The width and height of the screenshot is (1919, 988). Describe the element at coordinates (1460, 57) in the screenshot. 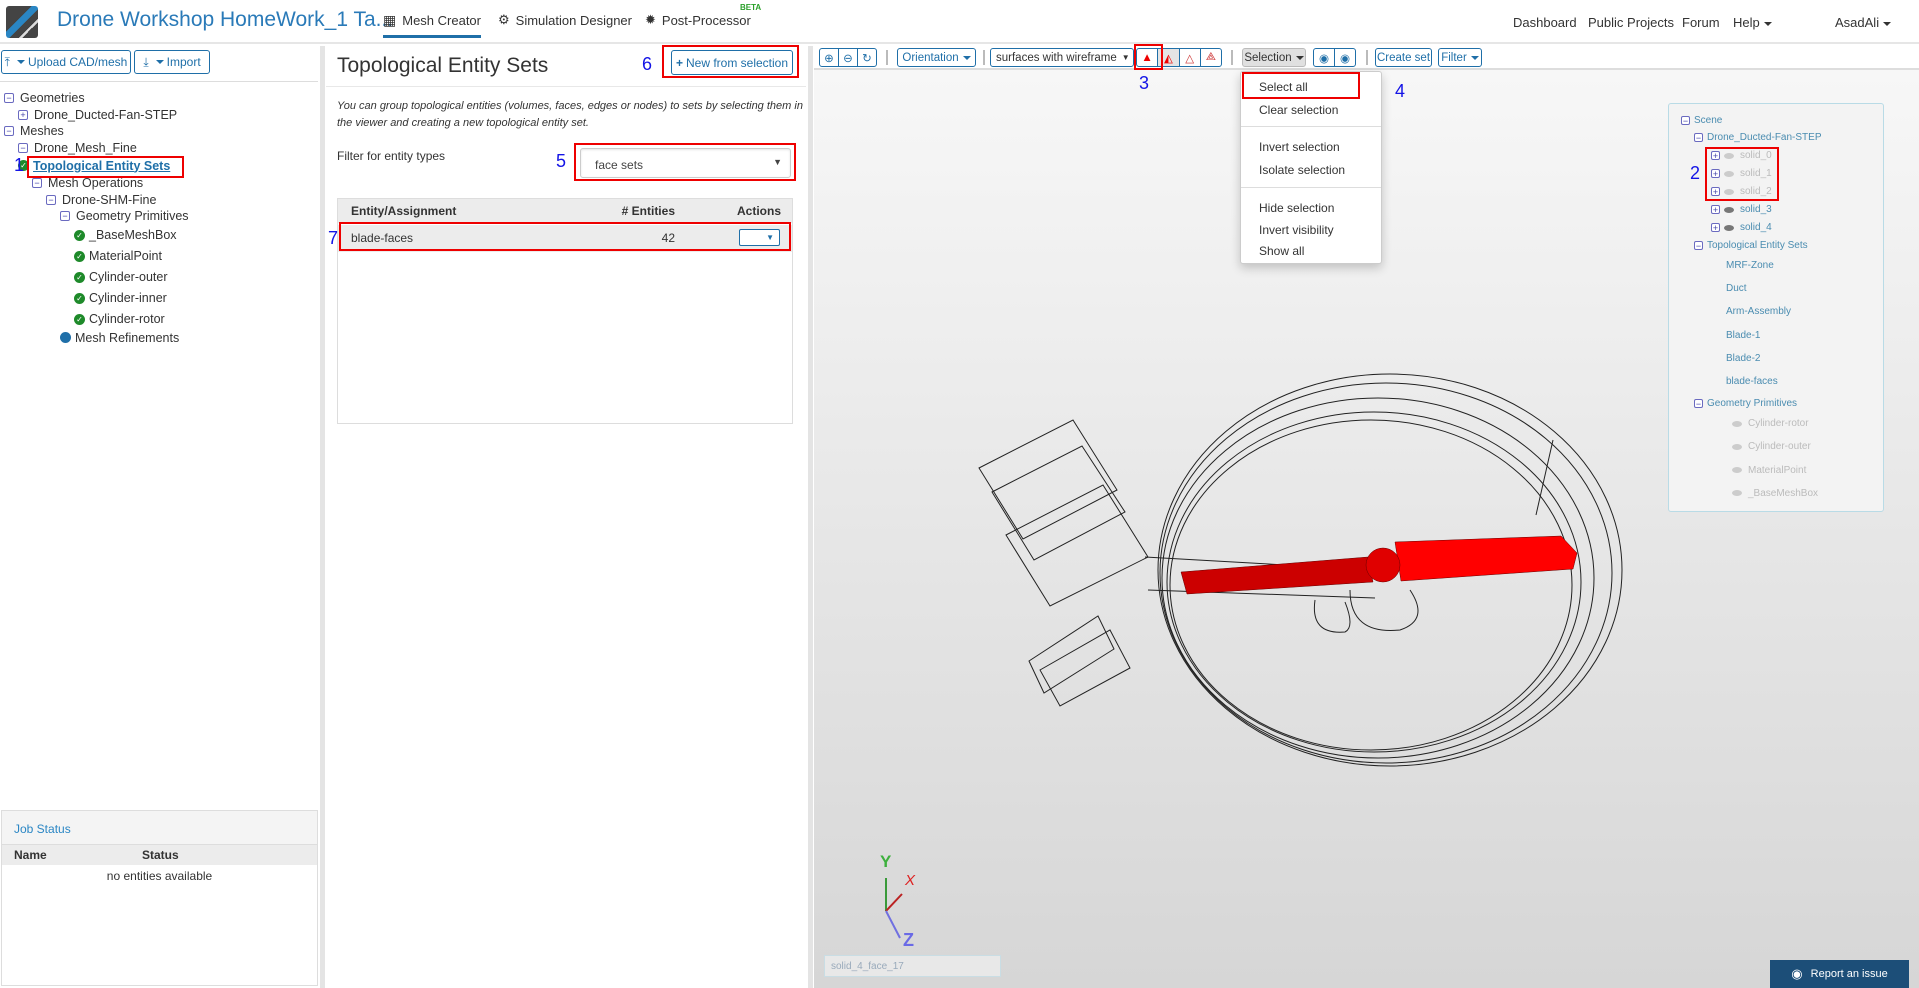

I see `filter-dropdown: Filter` at that location.